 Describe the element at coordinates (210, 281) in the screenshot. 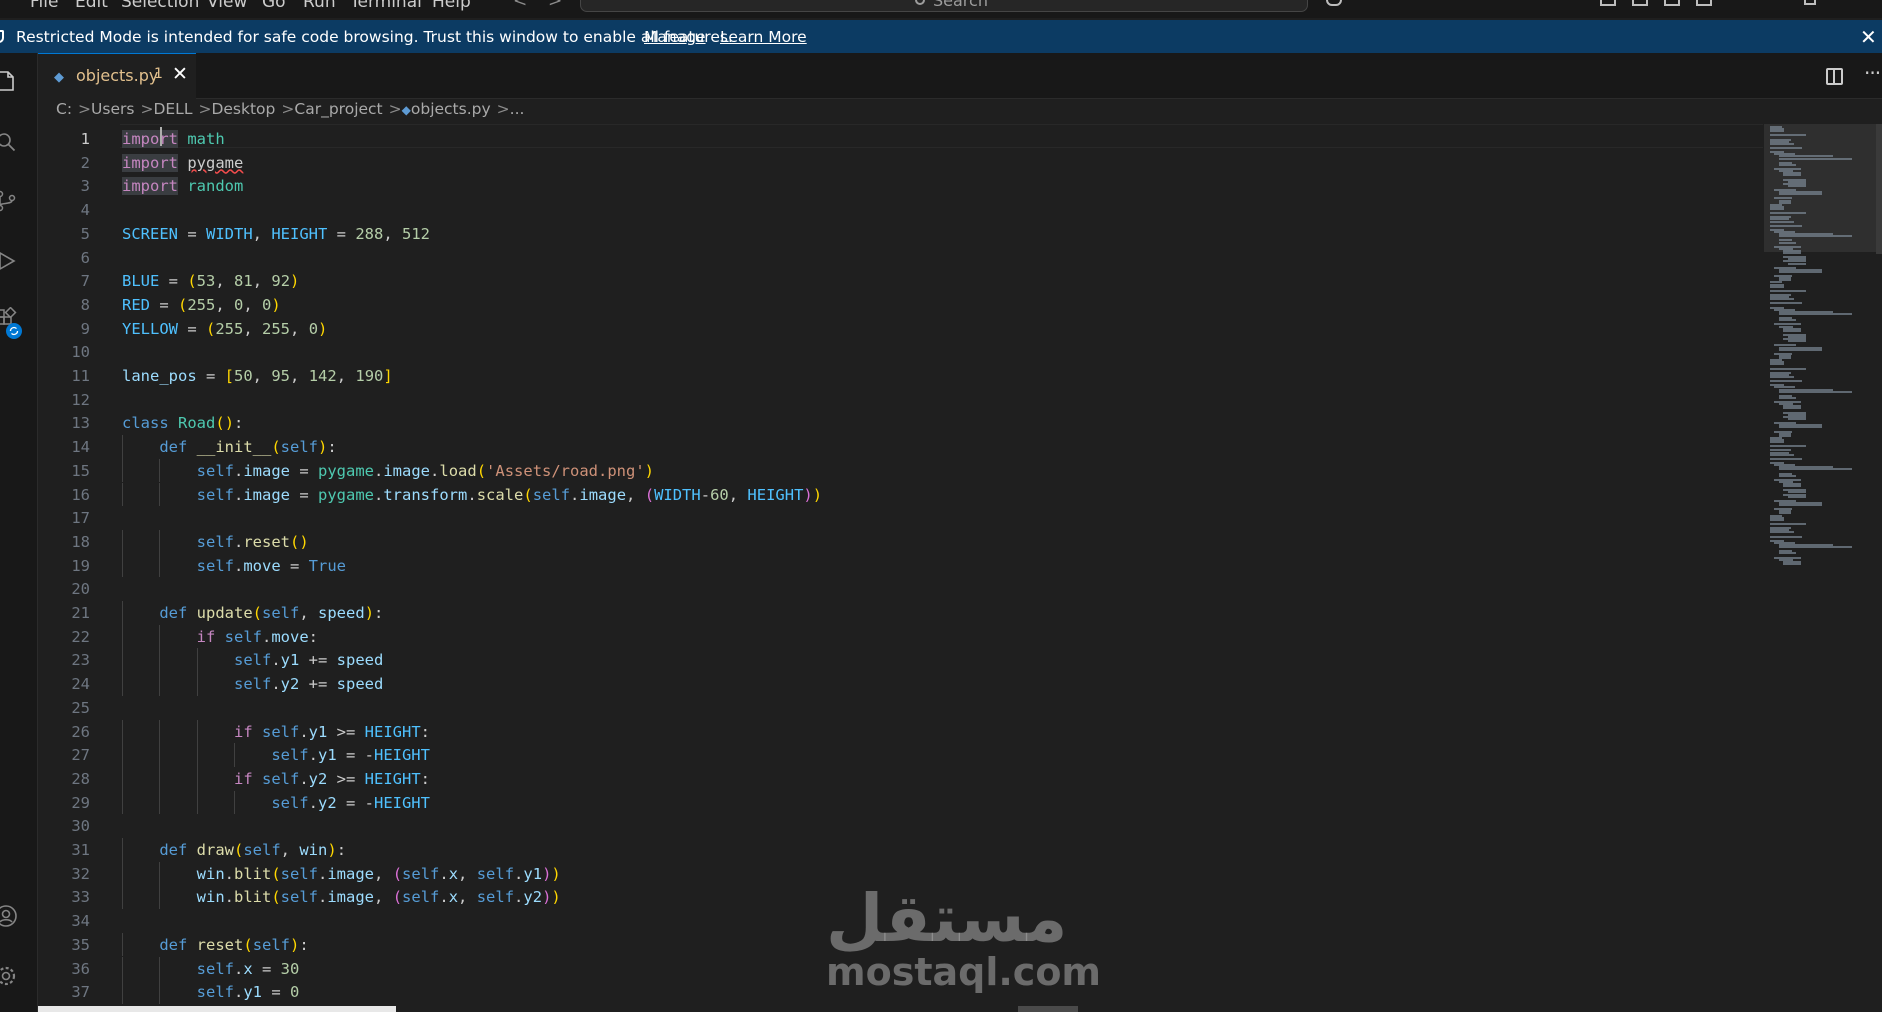

I see `code-line: BLUE = (53, 81, 92)` at that location.